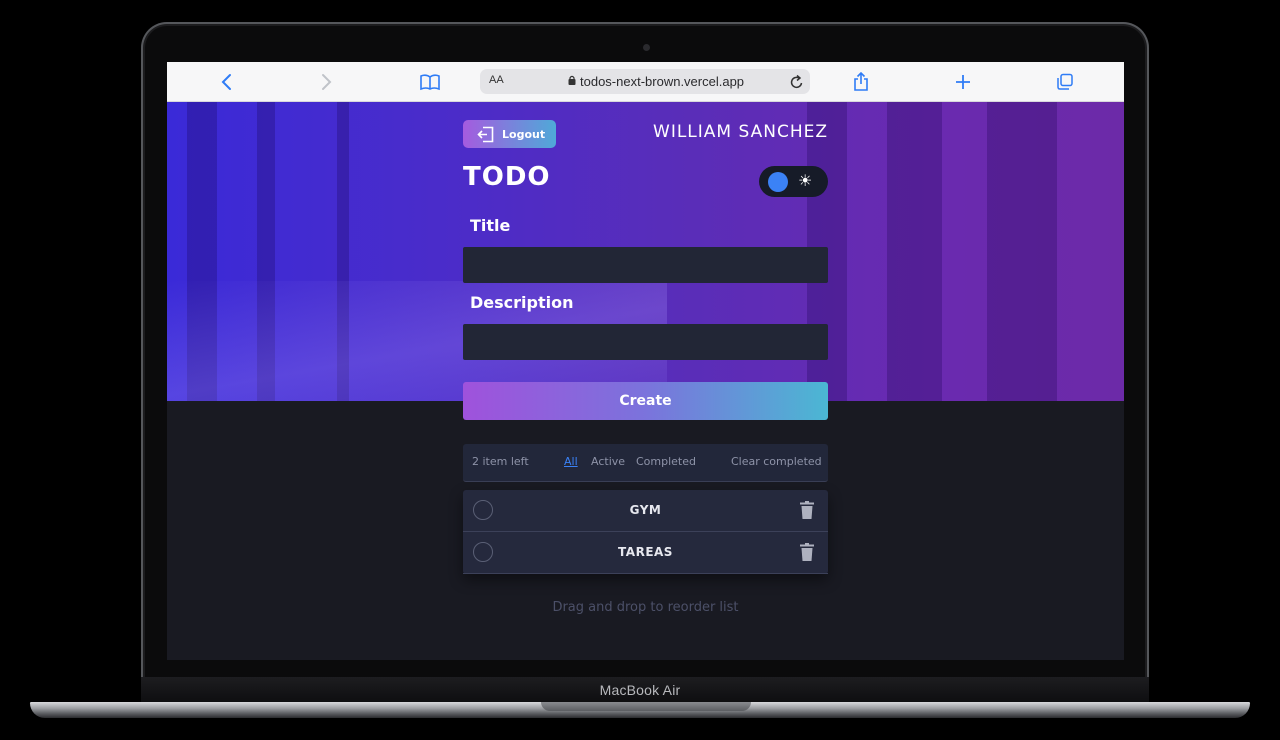 This screenshot has height=740, width=1280. I want to click on title-label: Title, so click(490, 225).